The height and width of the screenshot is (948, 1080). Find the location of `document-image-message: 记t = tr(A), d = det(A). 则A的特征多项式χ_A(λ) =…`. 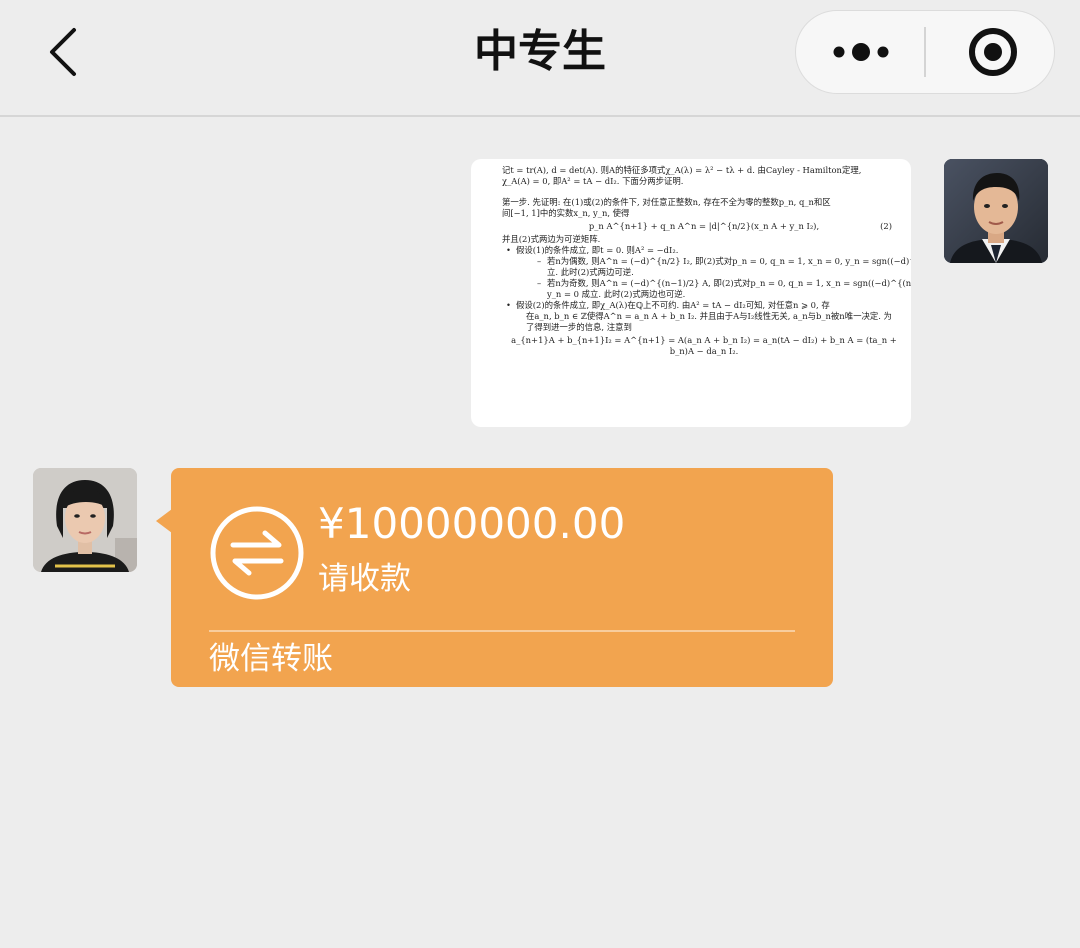

document-image-message: 记t = tr(A), d = det(A). 则A的特征多项式χ_A(λ) =… is located at coordinates (691, 293).